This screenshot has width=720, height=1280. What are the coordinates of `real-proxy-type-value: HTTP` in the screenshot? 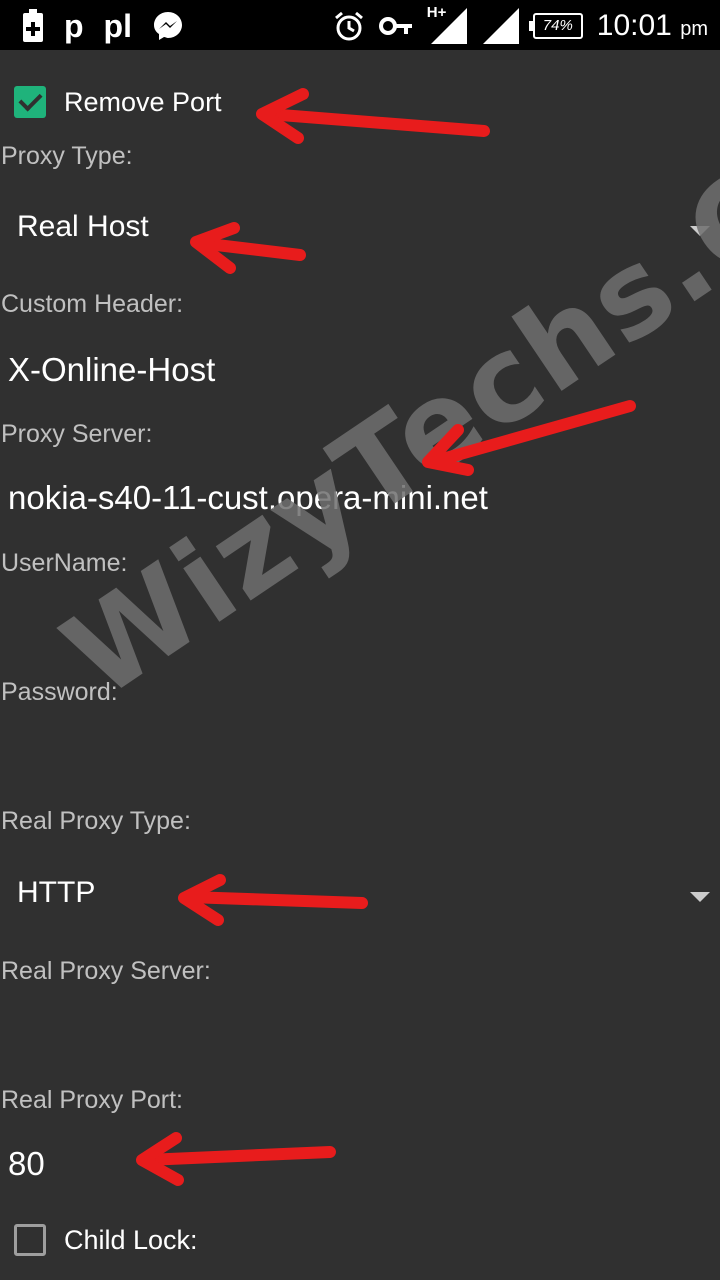 It's located at (56, 892).